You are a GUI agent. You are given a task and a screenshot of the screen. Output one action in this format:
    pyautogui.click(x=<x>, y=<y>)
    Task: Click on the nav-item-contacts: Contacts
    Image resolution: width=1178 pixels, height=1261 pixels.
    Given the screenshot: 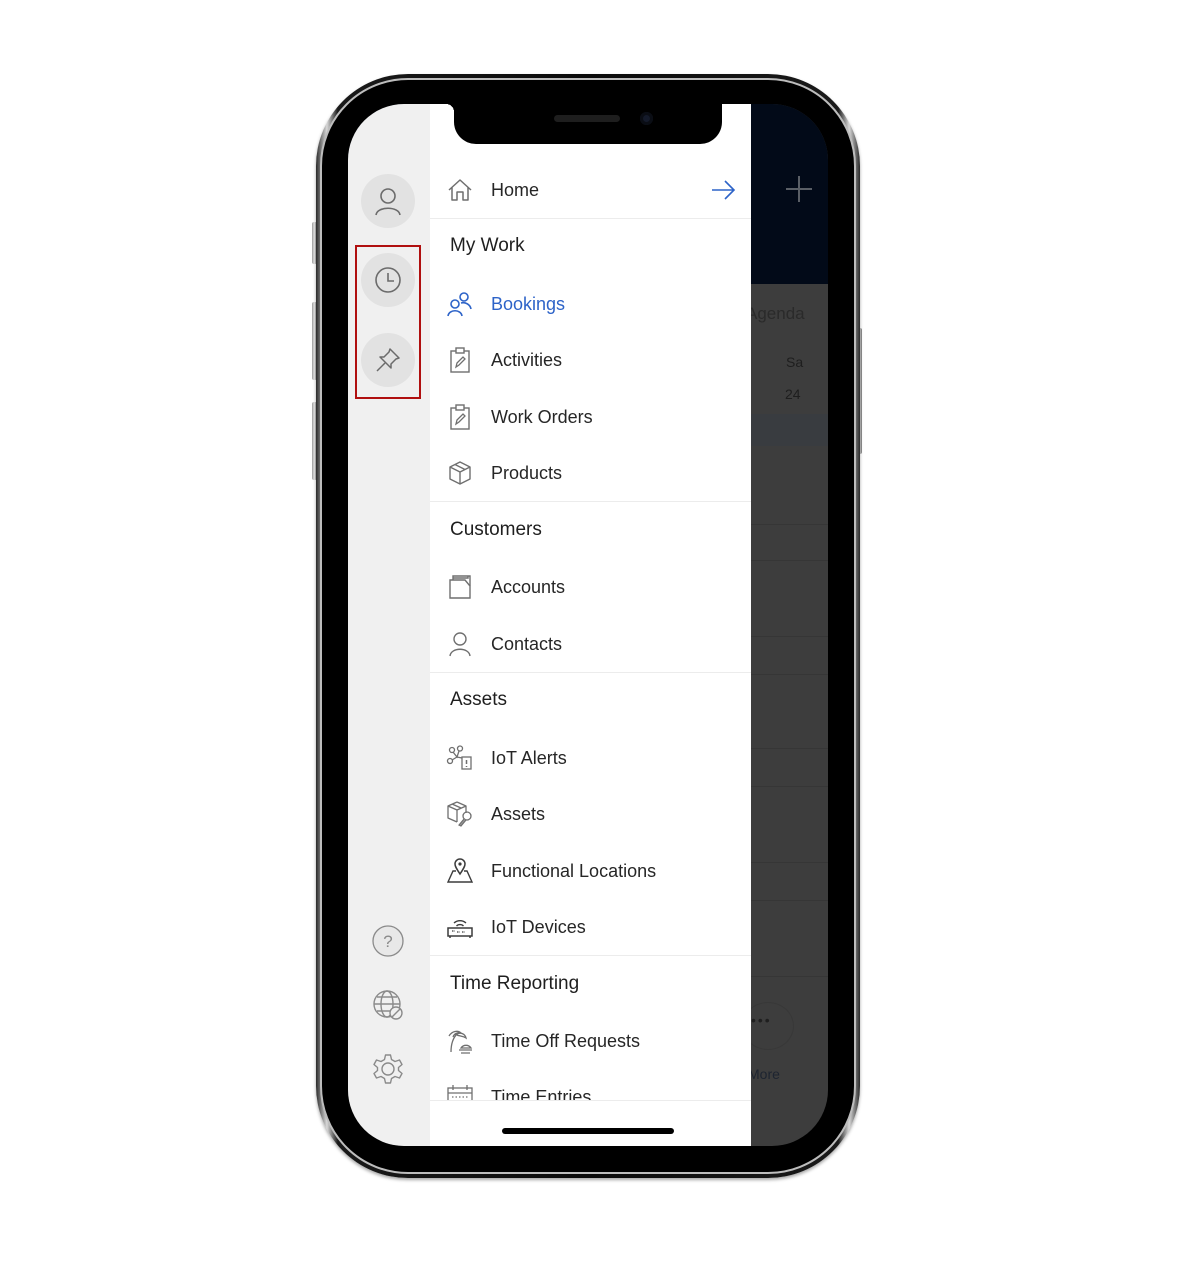 What is the action you would take?
    pyautogui.click(x=590, y=644)
    